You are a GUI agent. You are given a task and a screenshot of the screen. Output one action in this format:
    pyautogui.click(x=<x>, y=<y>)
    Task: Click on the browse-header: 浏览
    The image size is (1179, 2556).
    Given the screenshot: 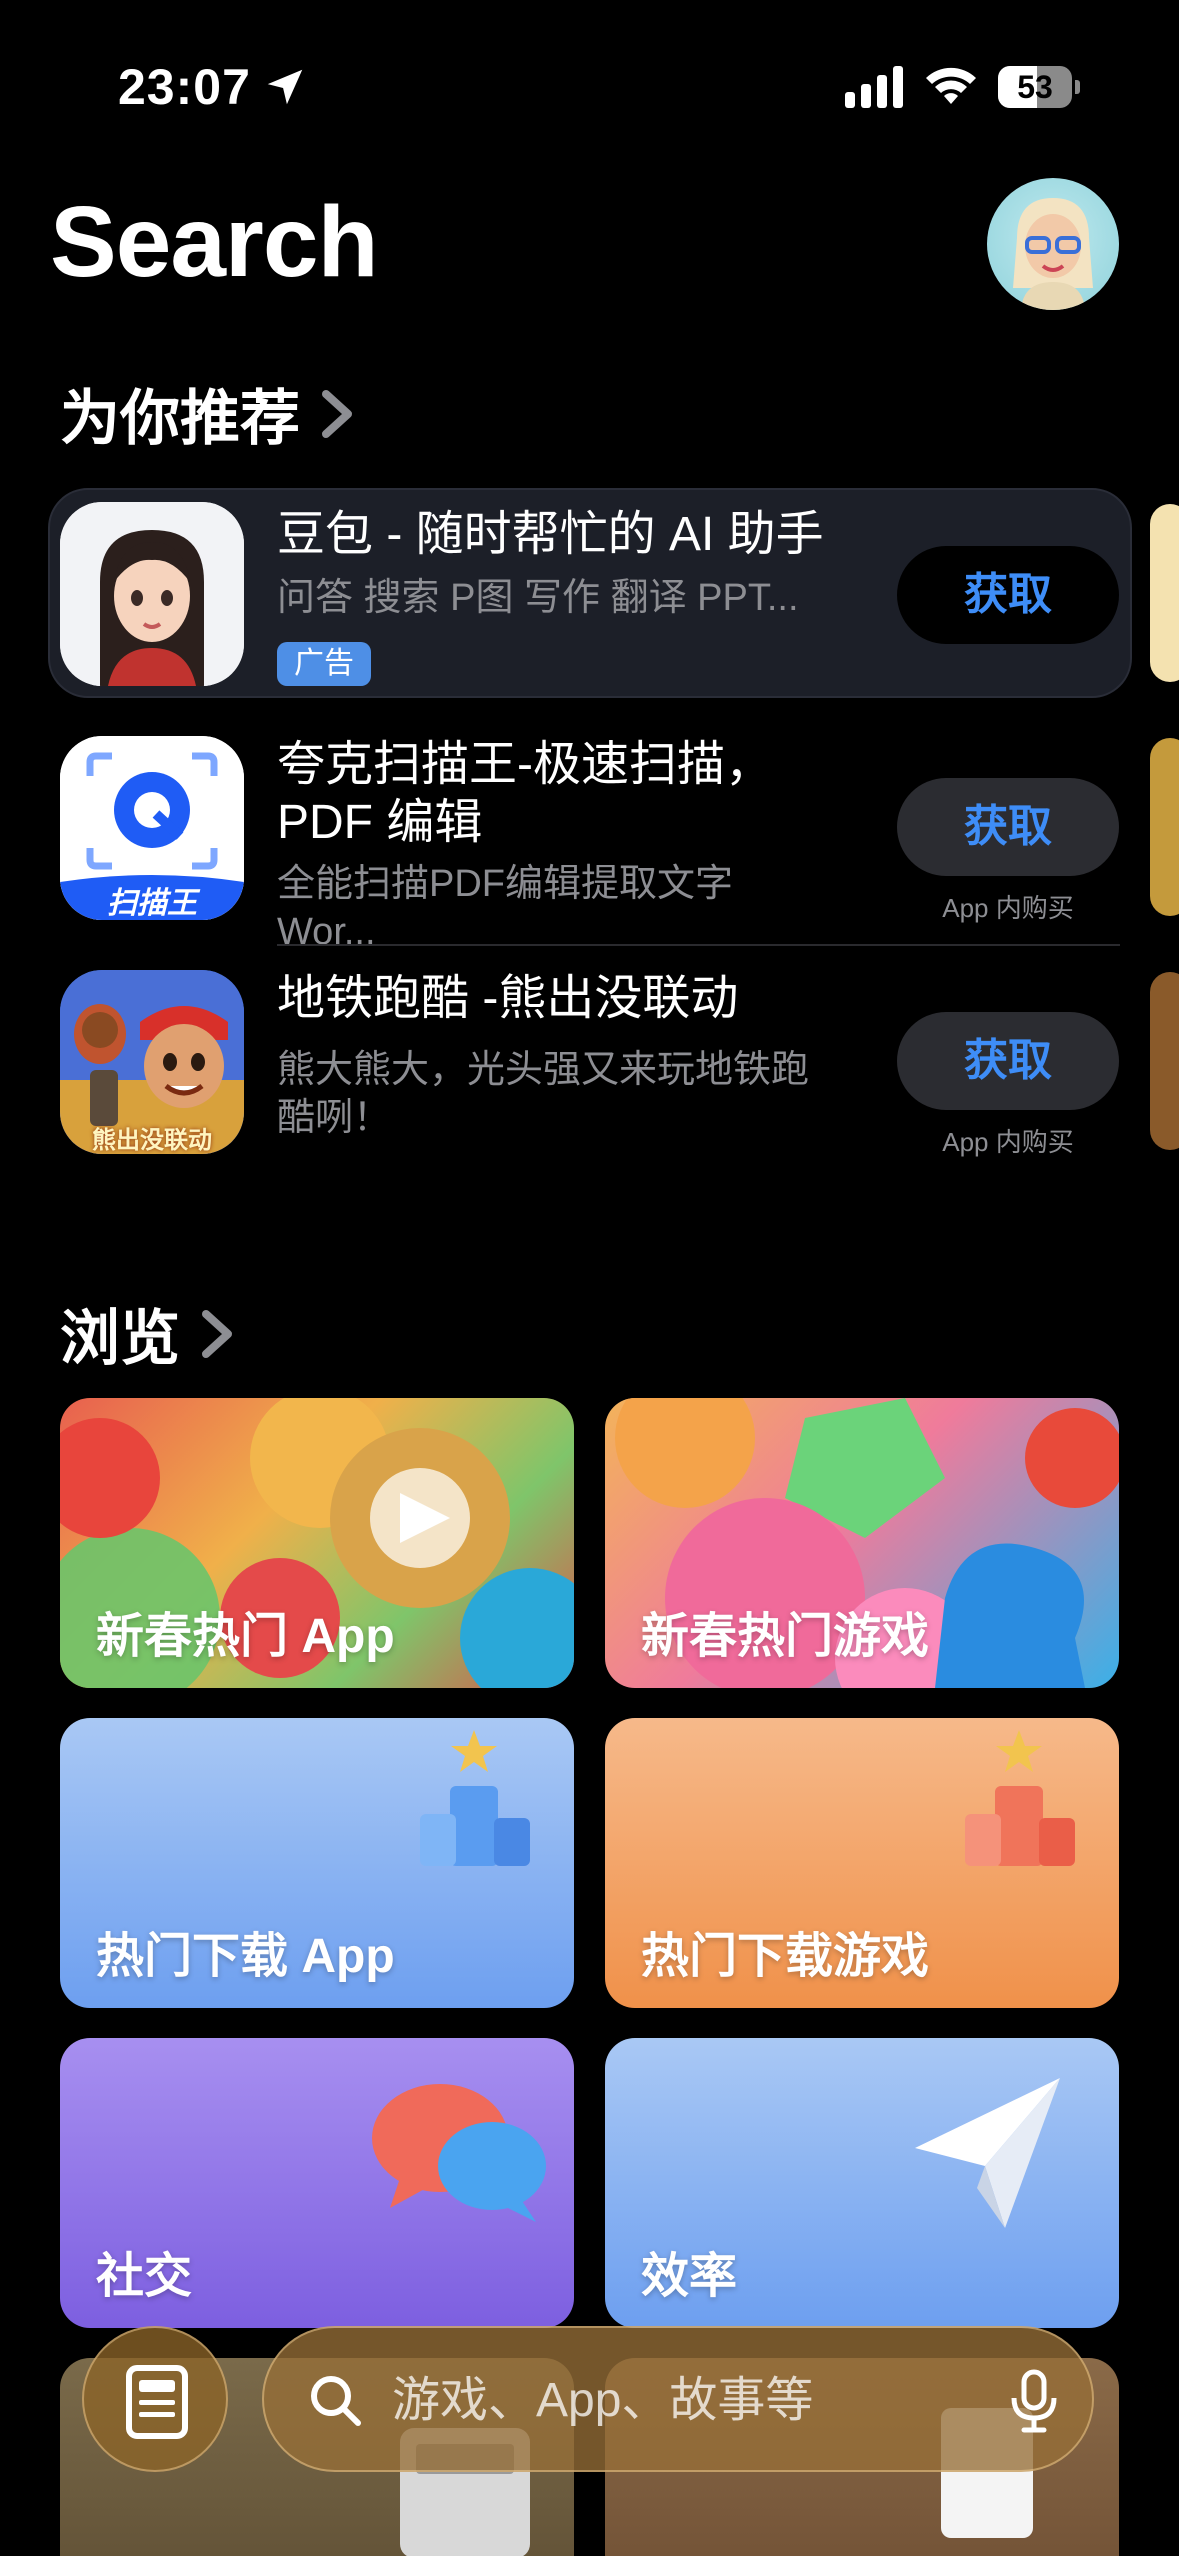 What is the action you would take?
    pyautogui.click(x=148, y=1333)
    